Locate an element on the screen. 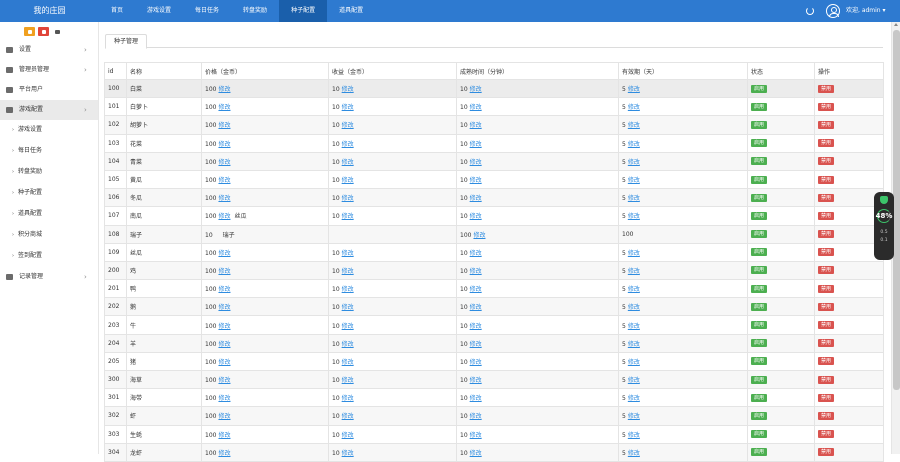 This screenshot has height=462, width=900. top-nav-item: 每日任务 is located at coordinates (207, 11).